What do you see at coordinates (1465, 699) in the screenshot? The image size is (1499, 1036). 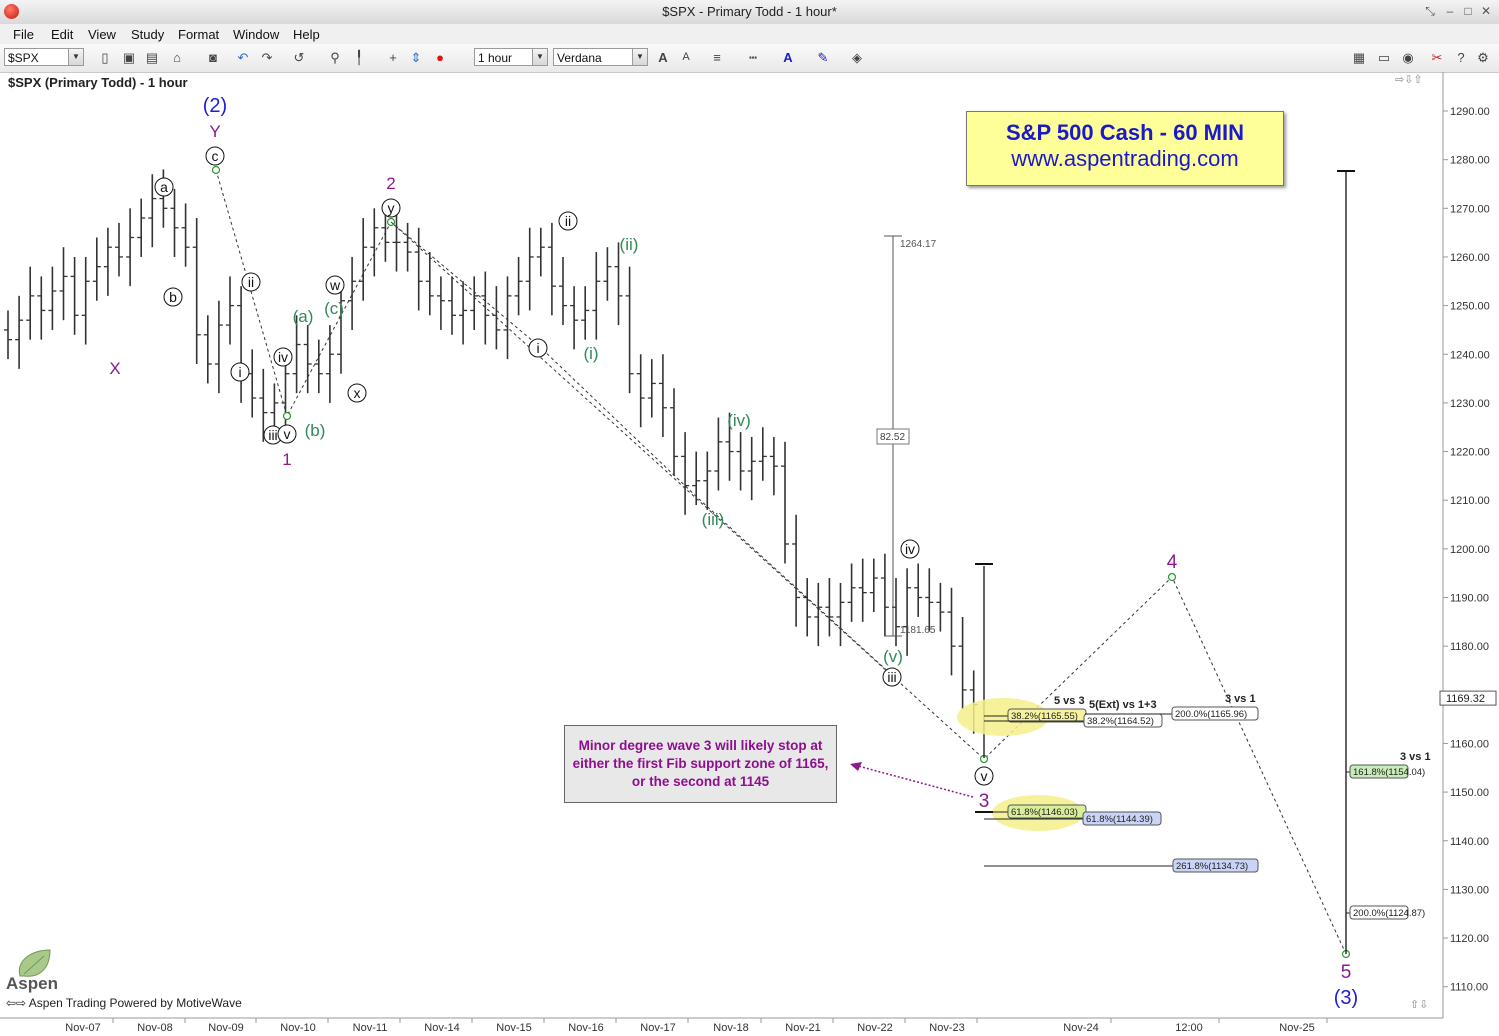 I see `current-price-label: 1169.32` at bounding box center [1465, 699].